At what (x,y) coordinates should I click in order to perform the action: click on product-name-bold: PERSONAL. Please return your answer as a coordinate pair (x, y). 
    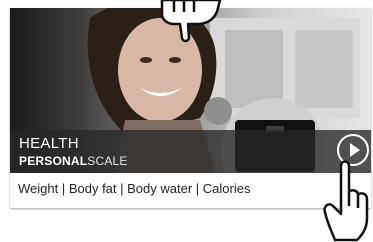
    Looking at the image, I should click on (53, 161).